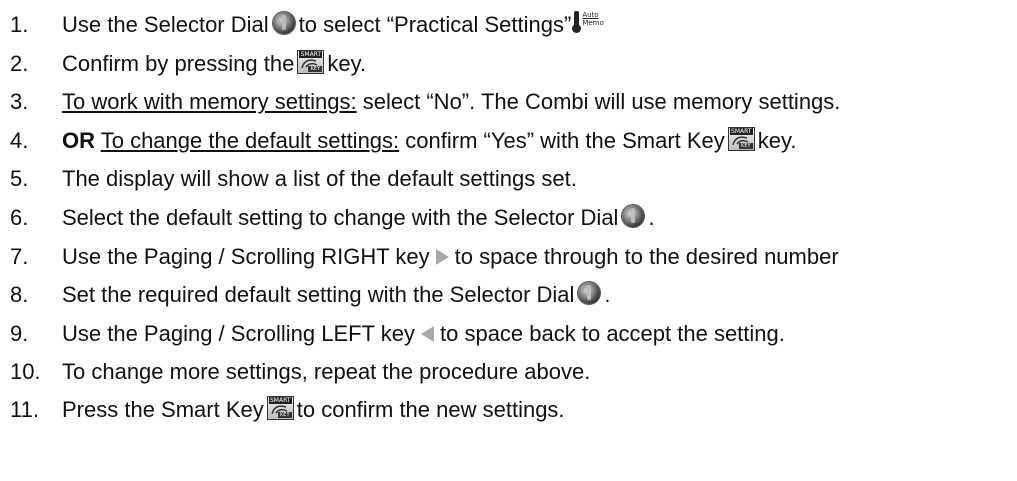 The image size is (1017, 481). Describe the element at coordinates (590, 15) in the screenshot. I see `auto-label: Auto` at that location.